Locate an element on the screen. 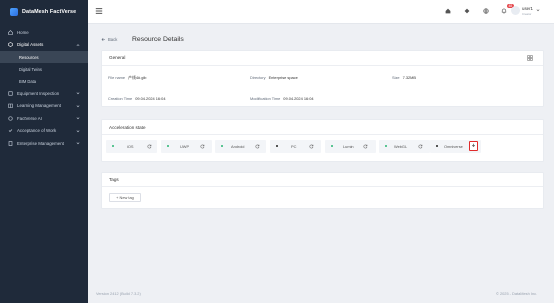 Image resolution: width=554 pixels, height=303 pixels. platform-webgl: WebGL is located at coordinates (404, 146).